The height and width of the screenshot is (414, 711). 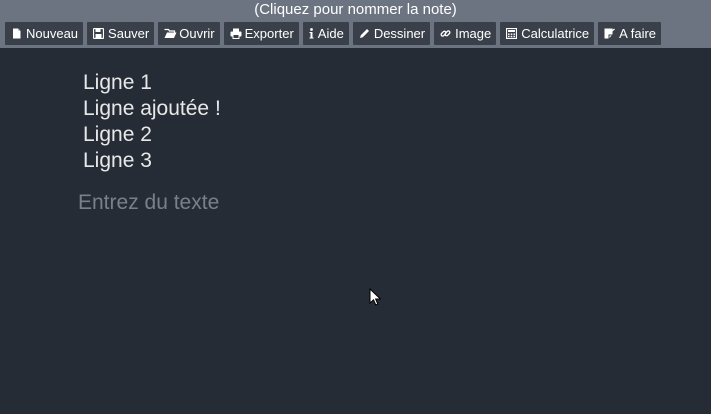 What do you see at coordinates (152, 109) in the screenshot?
I see `note-line: Ligne ajoutée !` at bounding box center [152, 109].